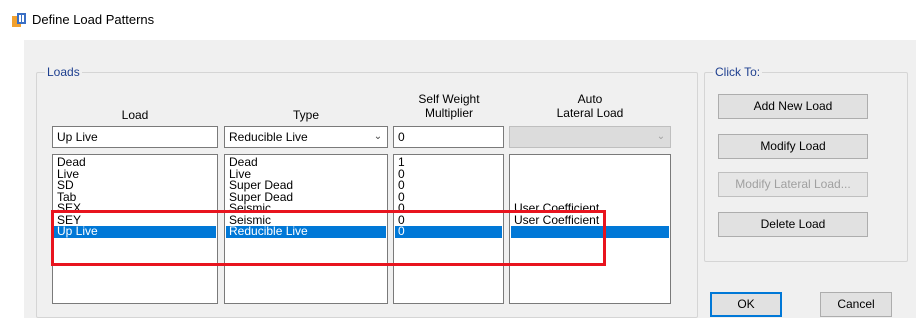 This screenshot has height=318, width=916. Describe the element at coordinates (590, 106) in the screenshot. I see `auto-lateral-column-header: Auto Lateral Load` at that location.